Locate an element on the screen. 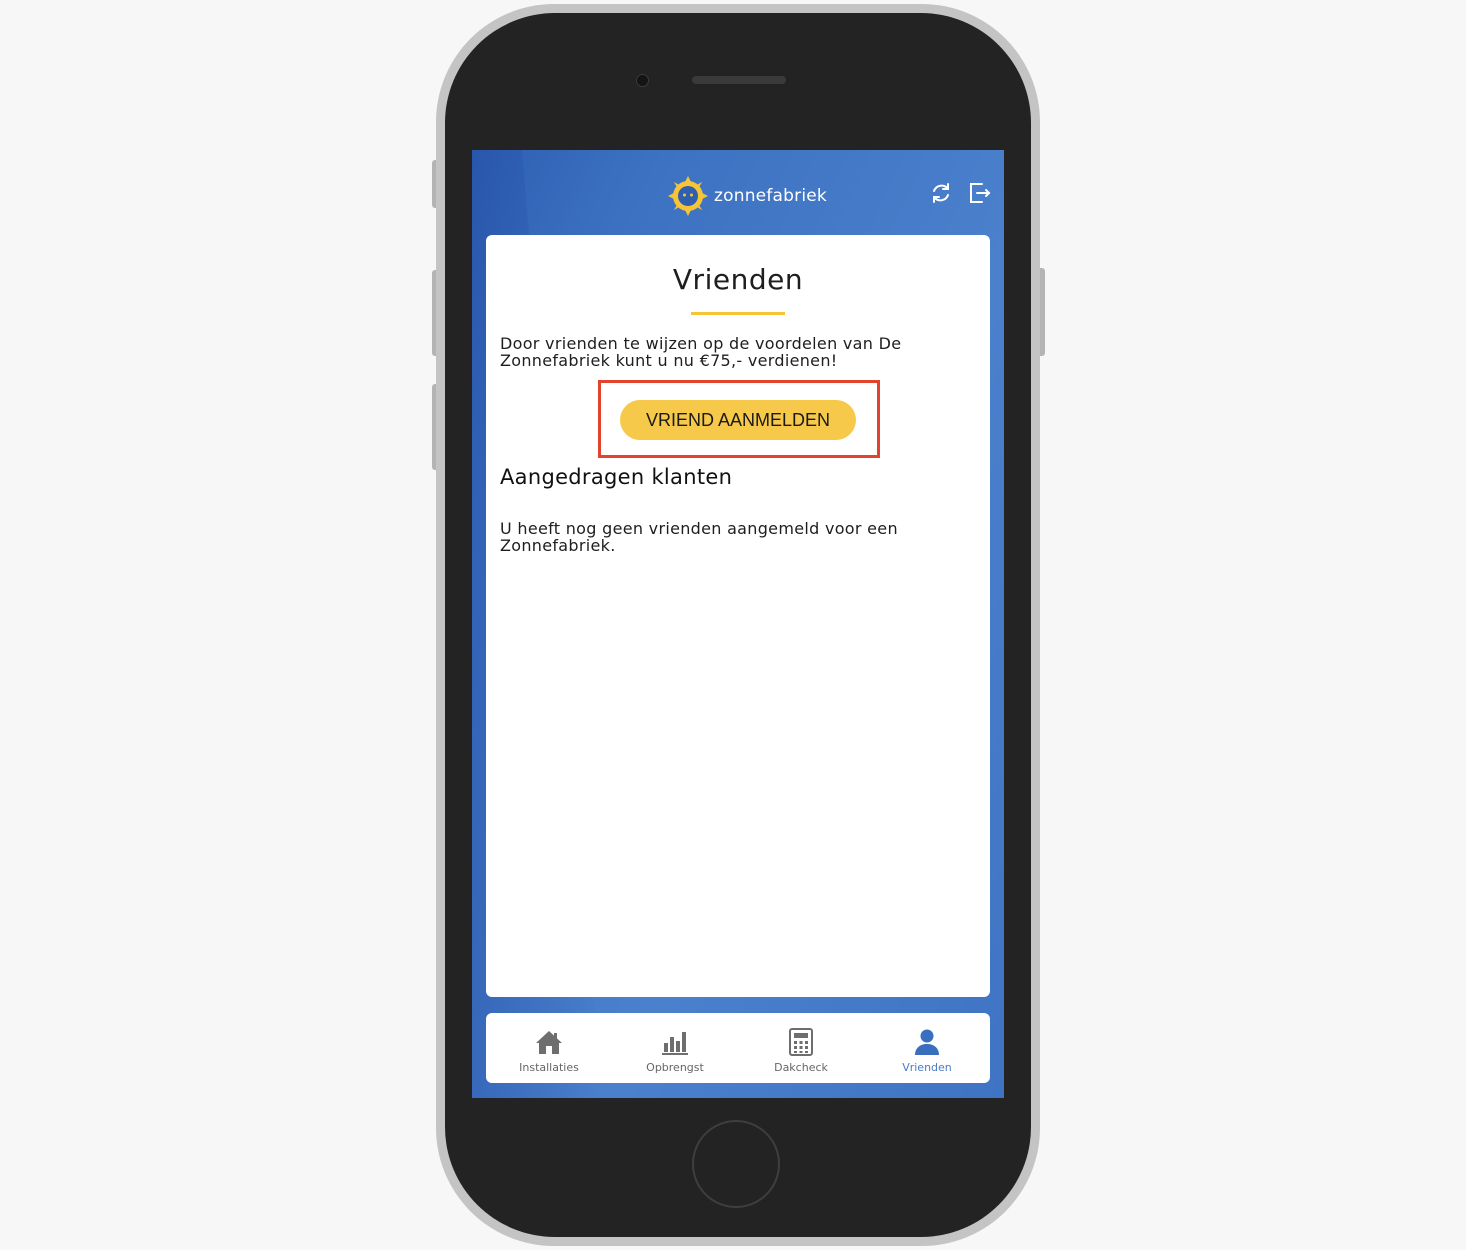 The height and width of the screenshot is (1250, 1466). register-friend-button: VRIEND AANMELDEN is located at coordinates (738, 420).